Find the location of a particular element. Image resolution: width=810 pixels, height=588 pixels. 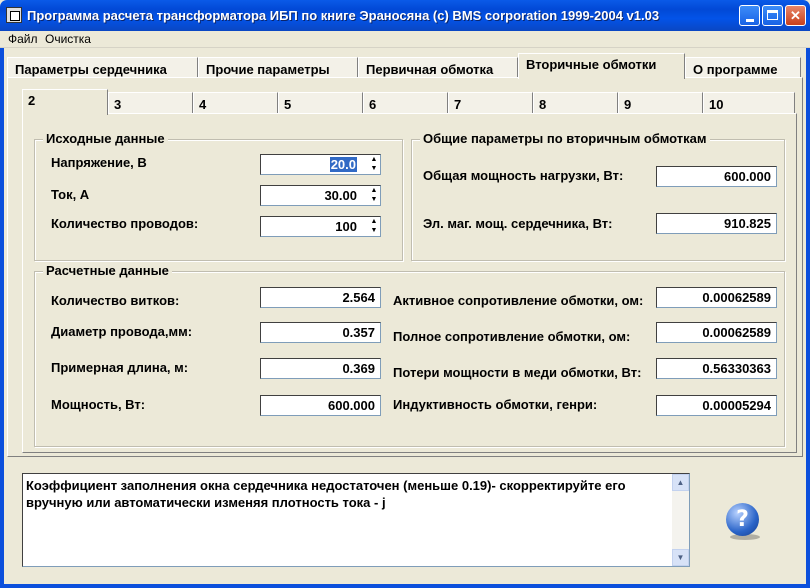

calculated-data-title: Расчетные данные is located at coordinates (107, 270).